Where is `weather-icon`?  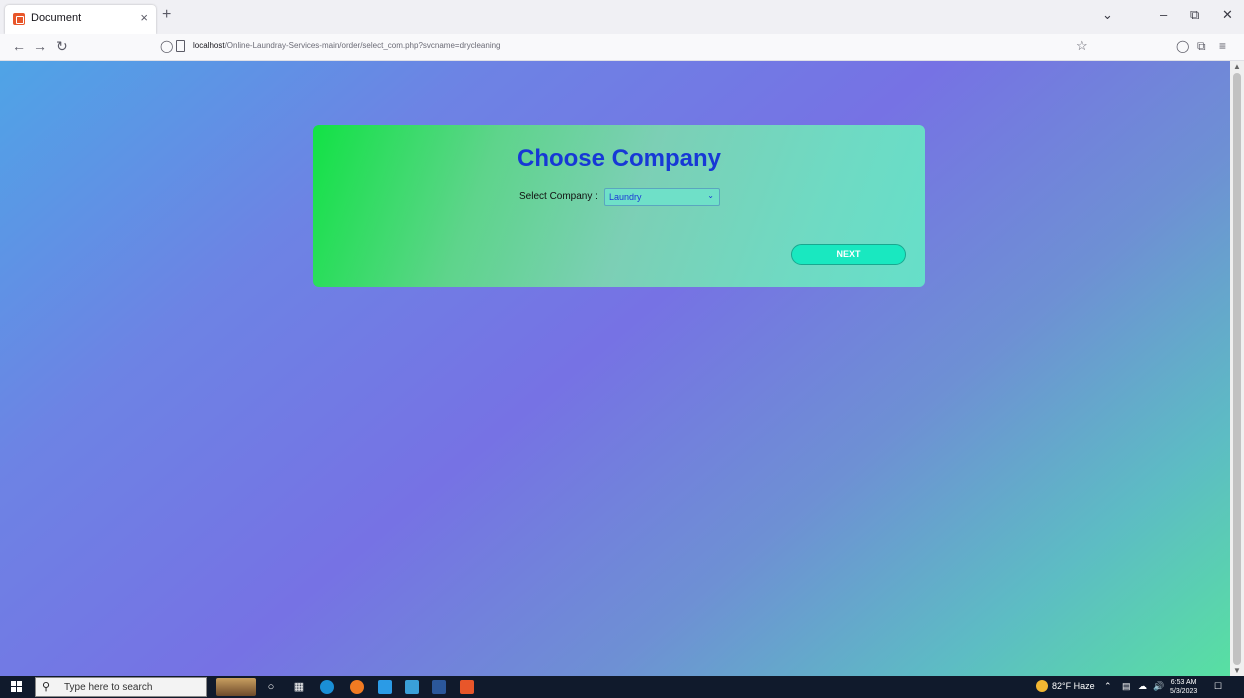 weather-icon is located at coordinates (1042, 686).